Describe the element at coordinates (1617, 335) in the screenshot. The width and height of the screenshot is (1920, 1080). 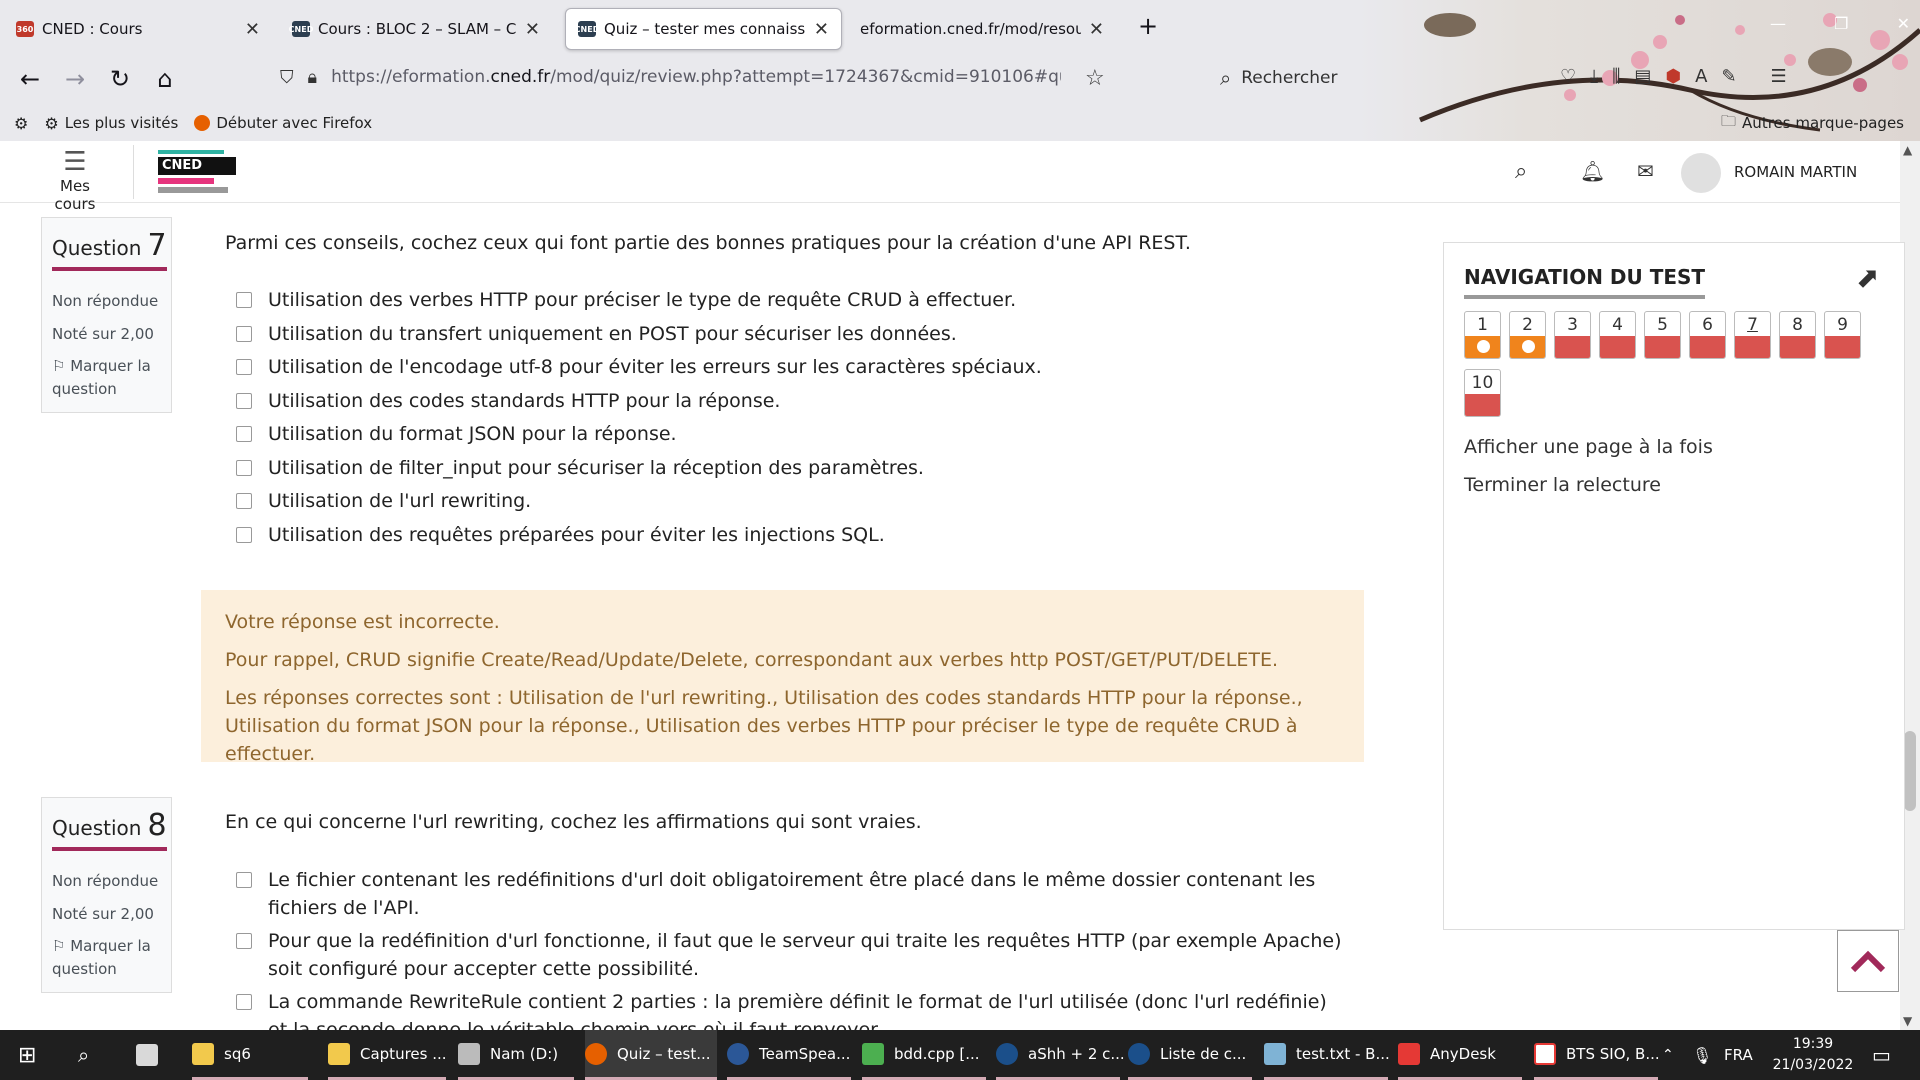
I see `nav-button-4: 4` at that location.